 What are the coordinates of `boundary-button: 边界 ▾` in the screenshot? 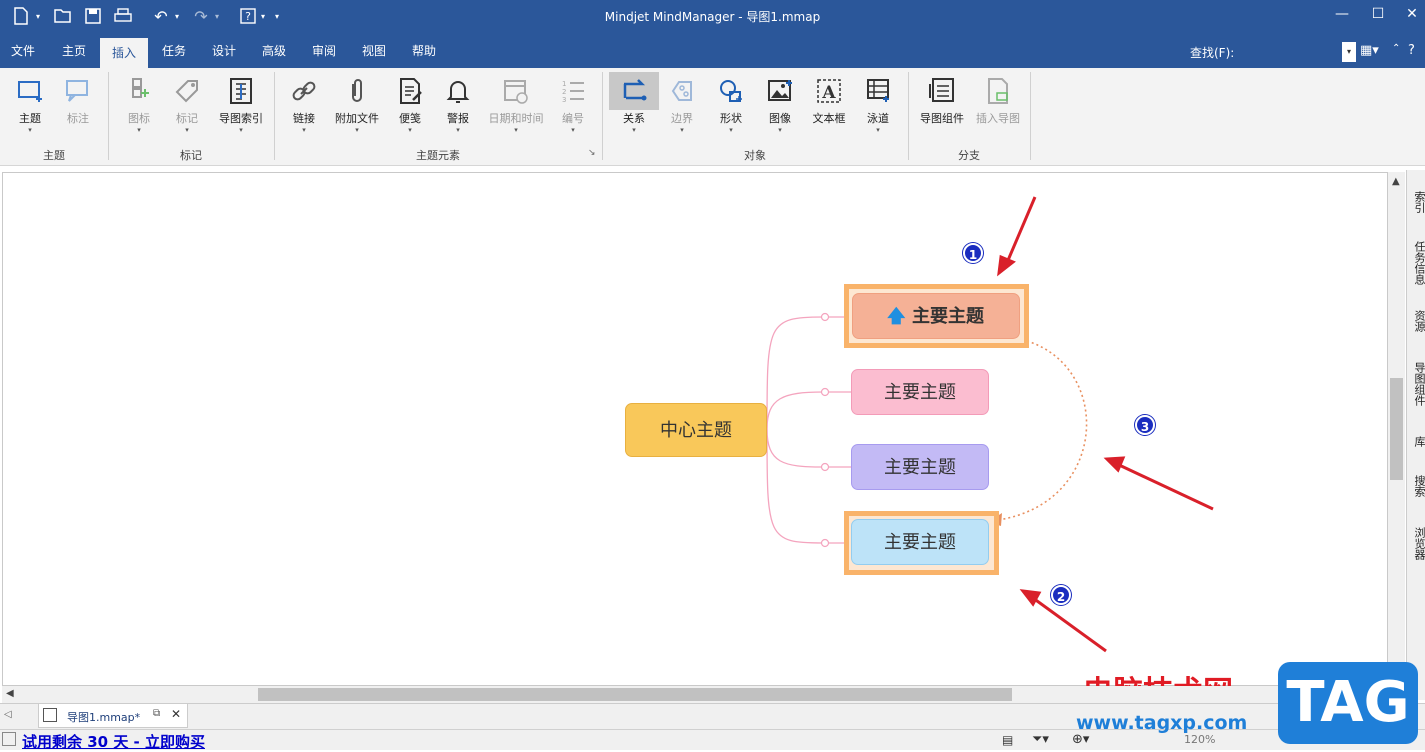 It's located at (682, 111).